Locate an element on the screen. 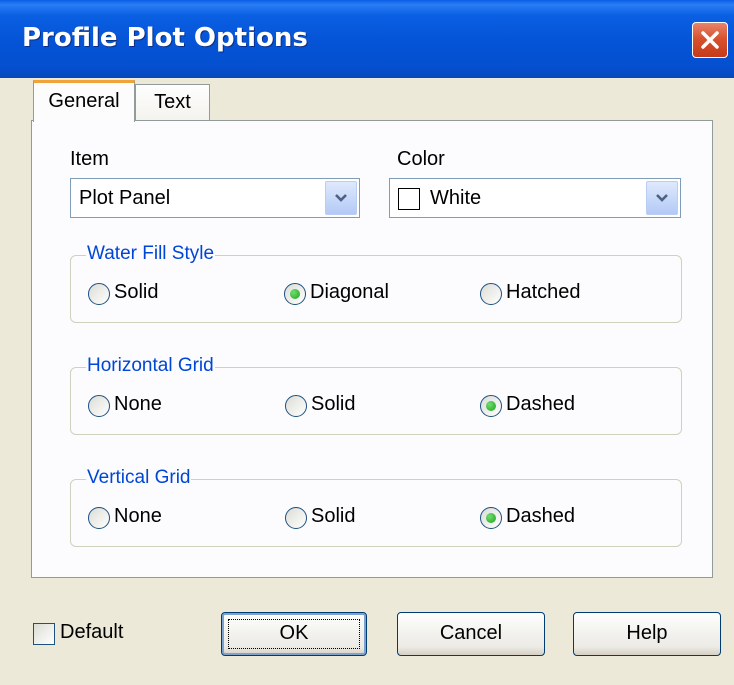  help-button: Help is located at coordinates (647, 634).